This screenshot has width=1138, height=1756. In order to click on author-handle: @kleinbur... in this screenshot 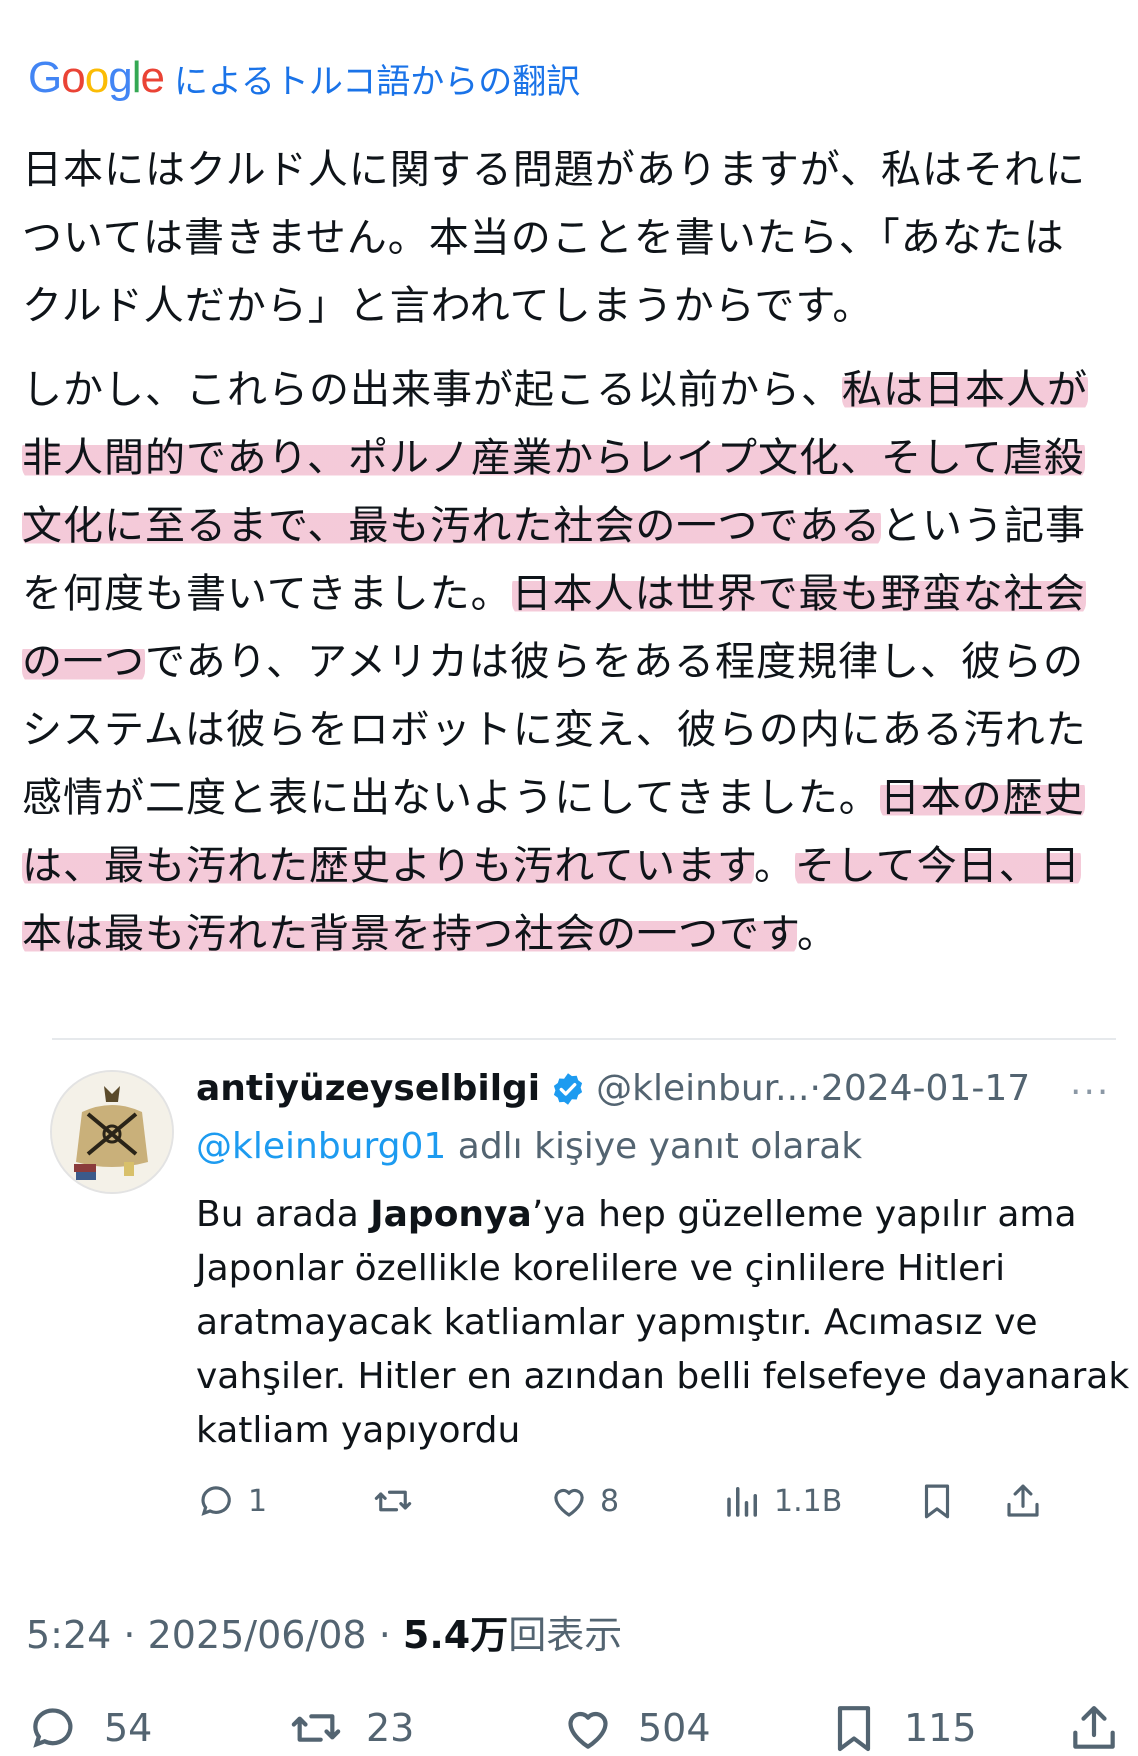, I will do `click(702, 1088)`.